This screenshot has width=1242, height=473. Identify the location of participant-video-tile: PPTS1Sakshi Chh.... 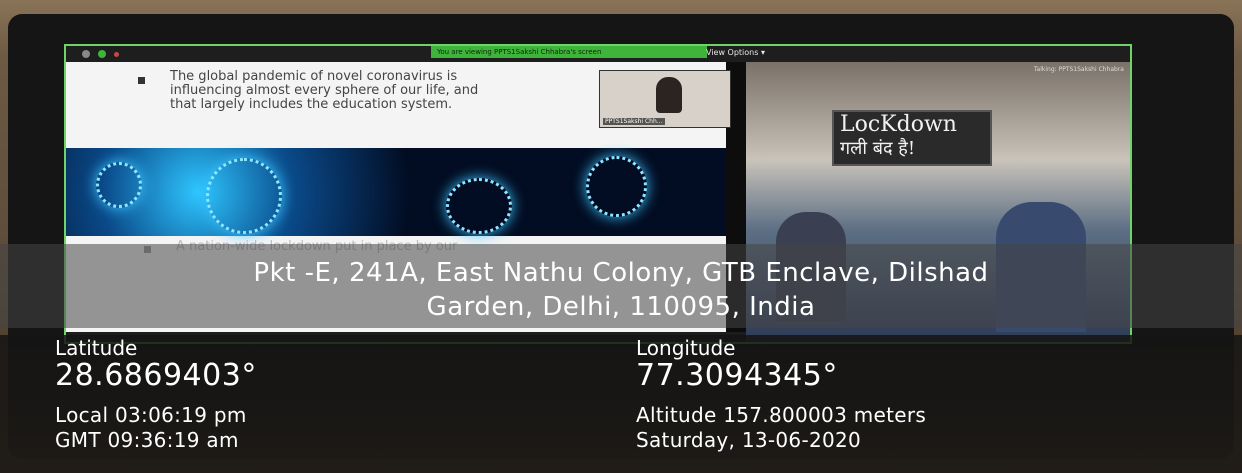
(665, 99).